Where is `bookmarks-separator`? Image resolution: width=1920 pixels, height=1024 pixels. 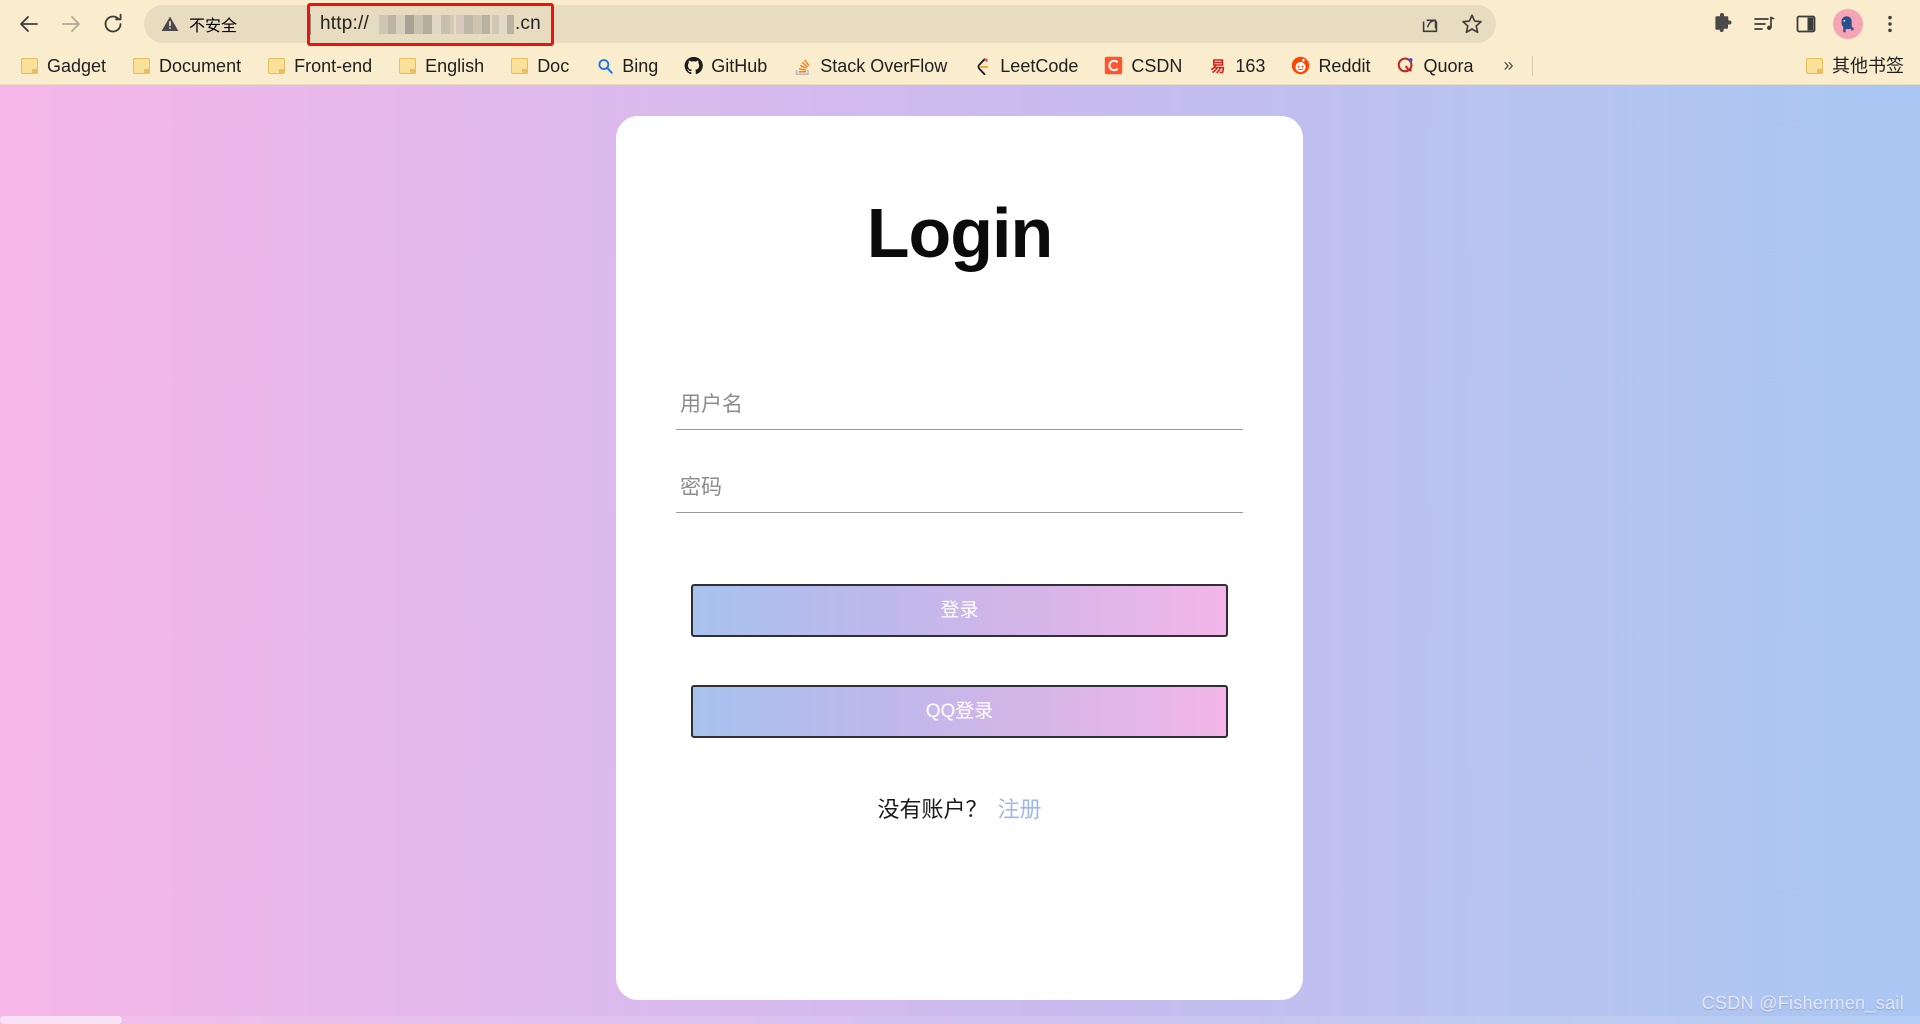
bookmarks-separator is located at coordinates (1532, 65).